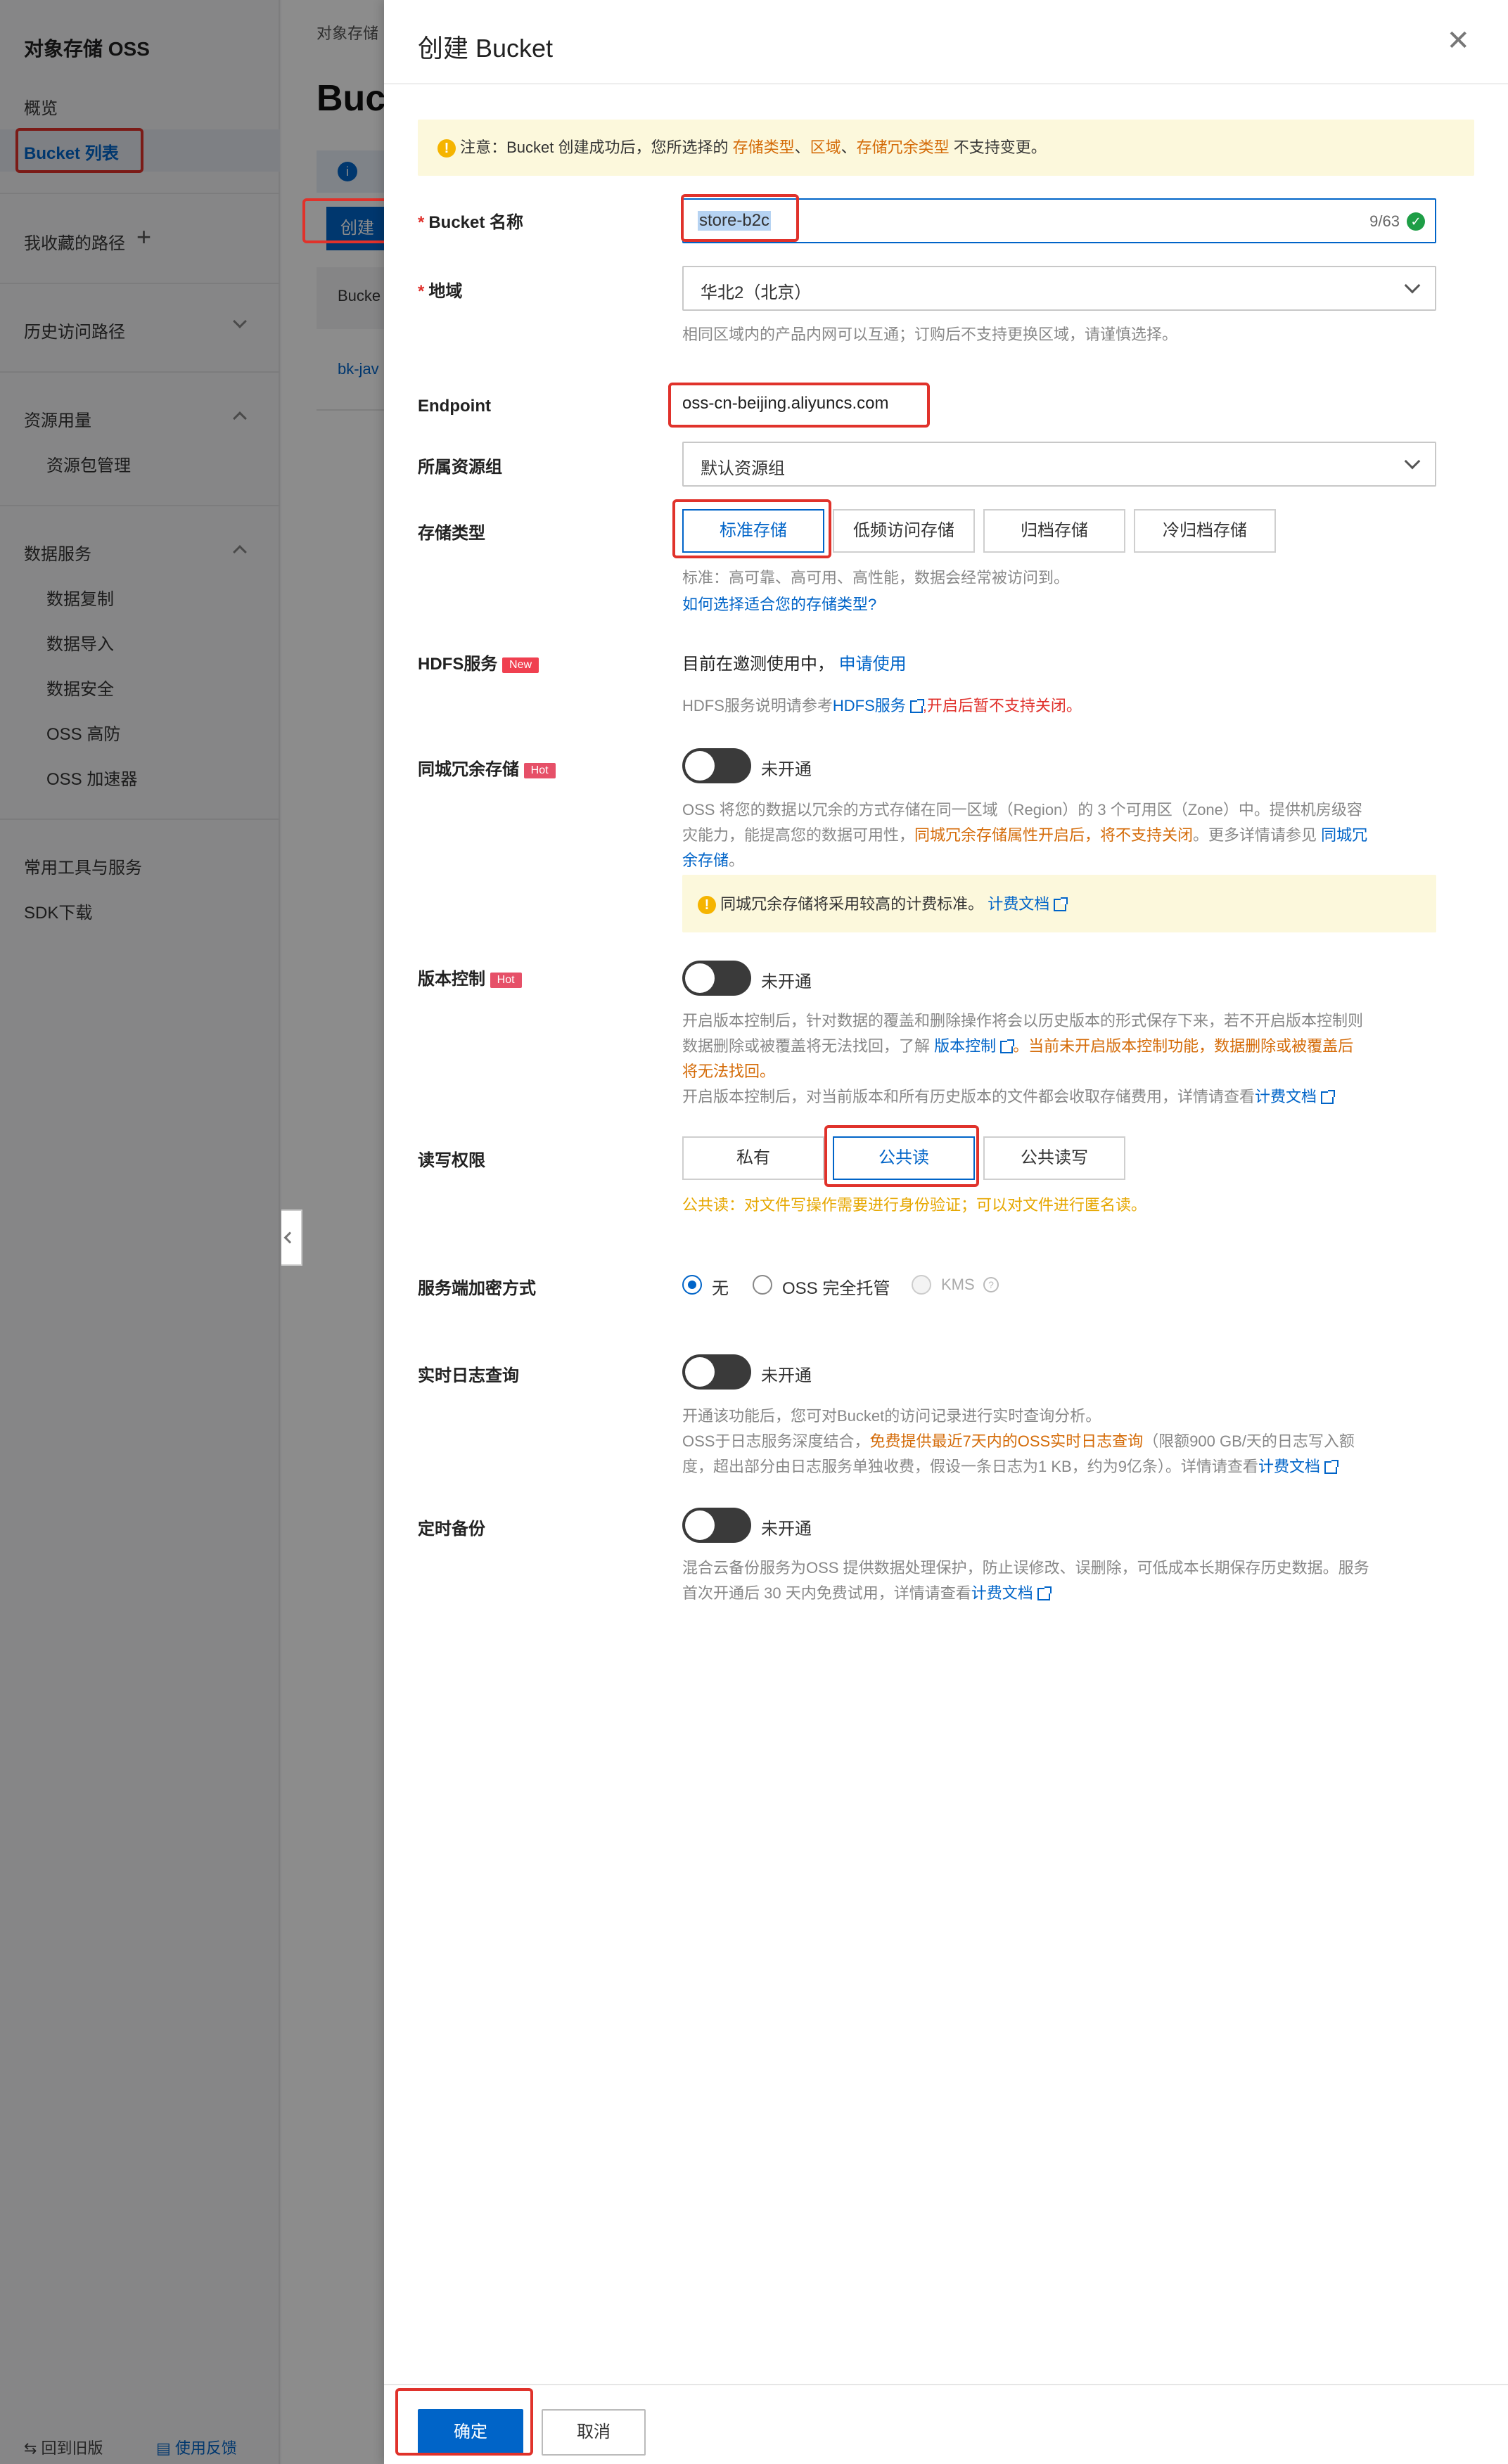  What do you see at coordinates (520, 665) in the screenshot?
I see `new-badge: New` at bounding box center [520, 665].